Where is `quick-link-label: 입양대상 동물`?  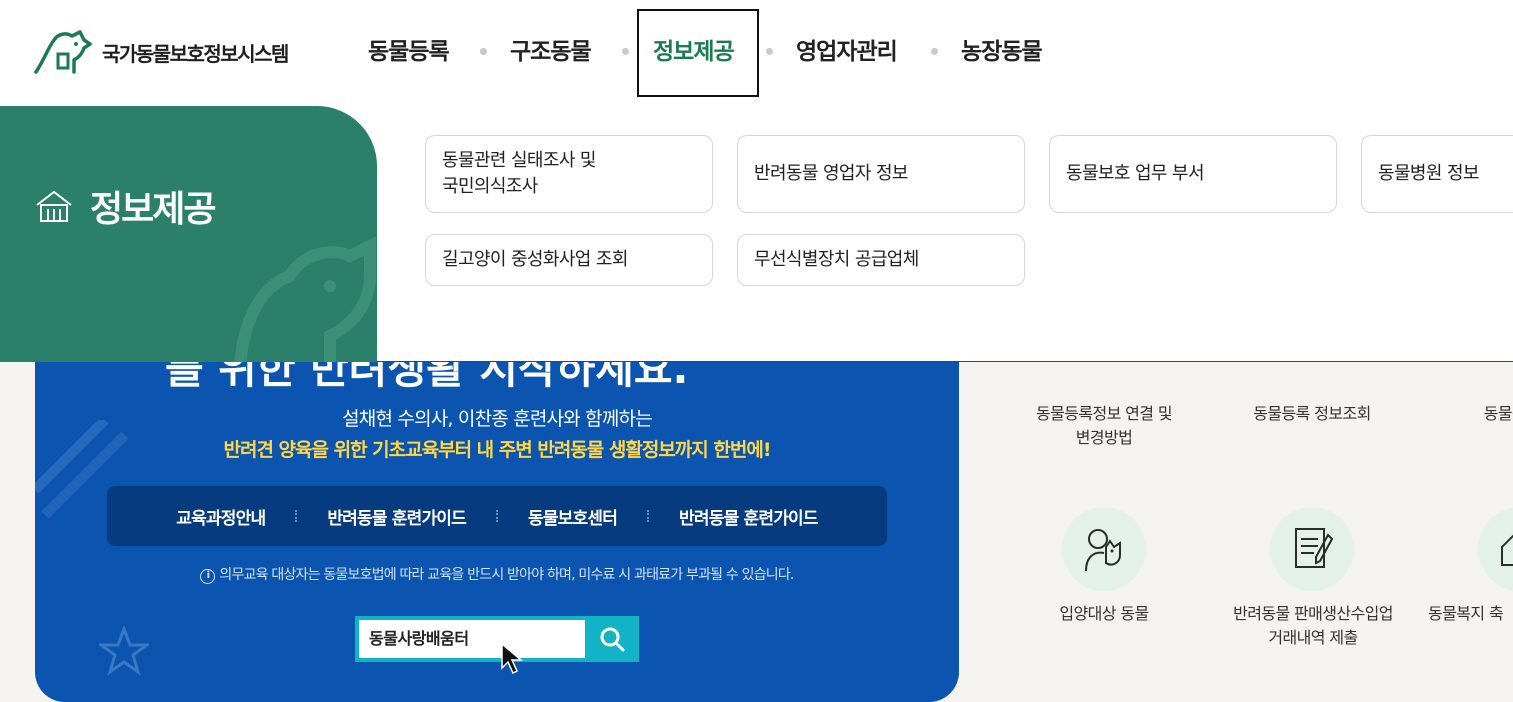 quick-link-label: 입양대상 동물 is located at coordinates (1104, 613).